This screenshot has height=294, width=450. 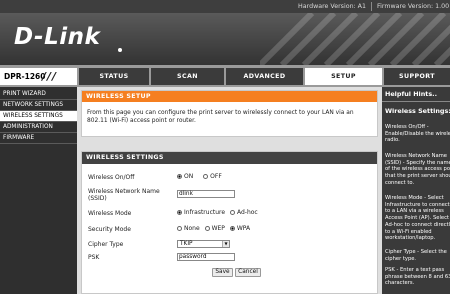 I want to click on security-wpa-option: WPA, so click(x=240, y=228).